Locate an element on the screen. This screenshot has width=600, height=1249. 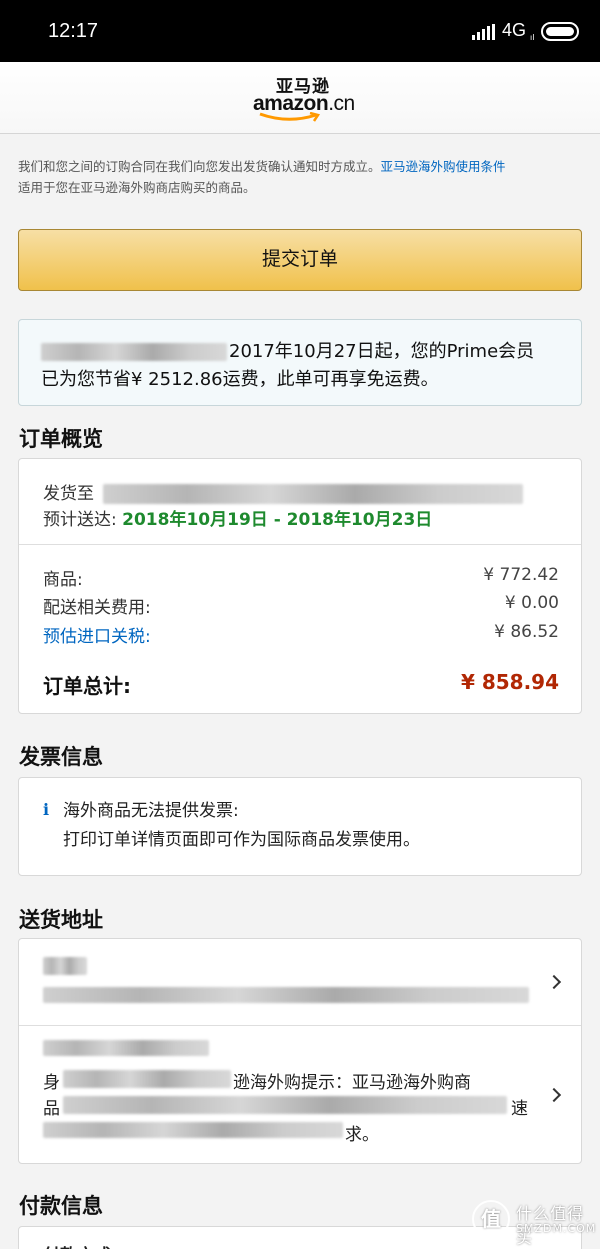
invoice-card: i 海外商品无法提供发票: 打印订单详情页面即可作为国际商品发票使用。 is located at coordinates (300, 826).